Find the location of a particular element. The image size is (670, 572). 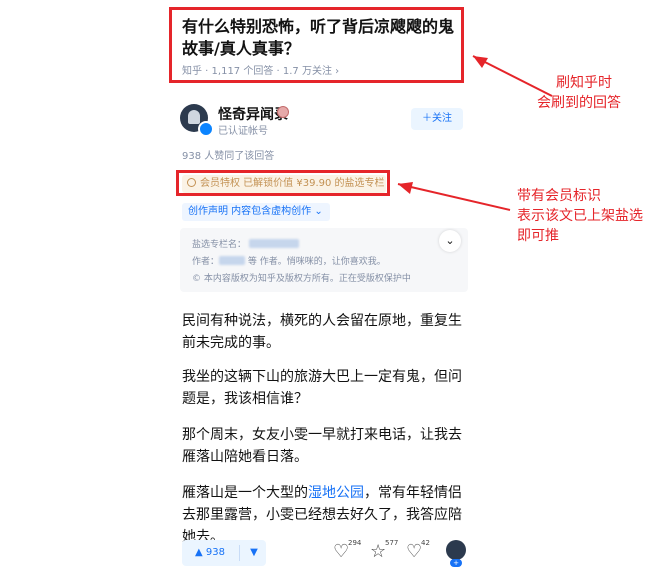

annotation-2-line-2: 表示该文已上架盐选 is located at coordinates (580, 216).